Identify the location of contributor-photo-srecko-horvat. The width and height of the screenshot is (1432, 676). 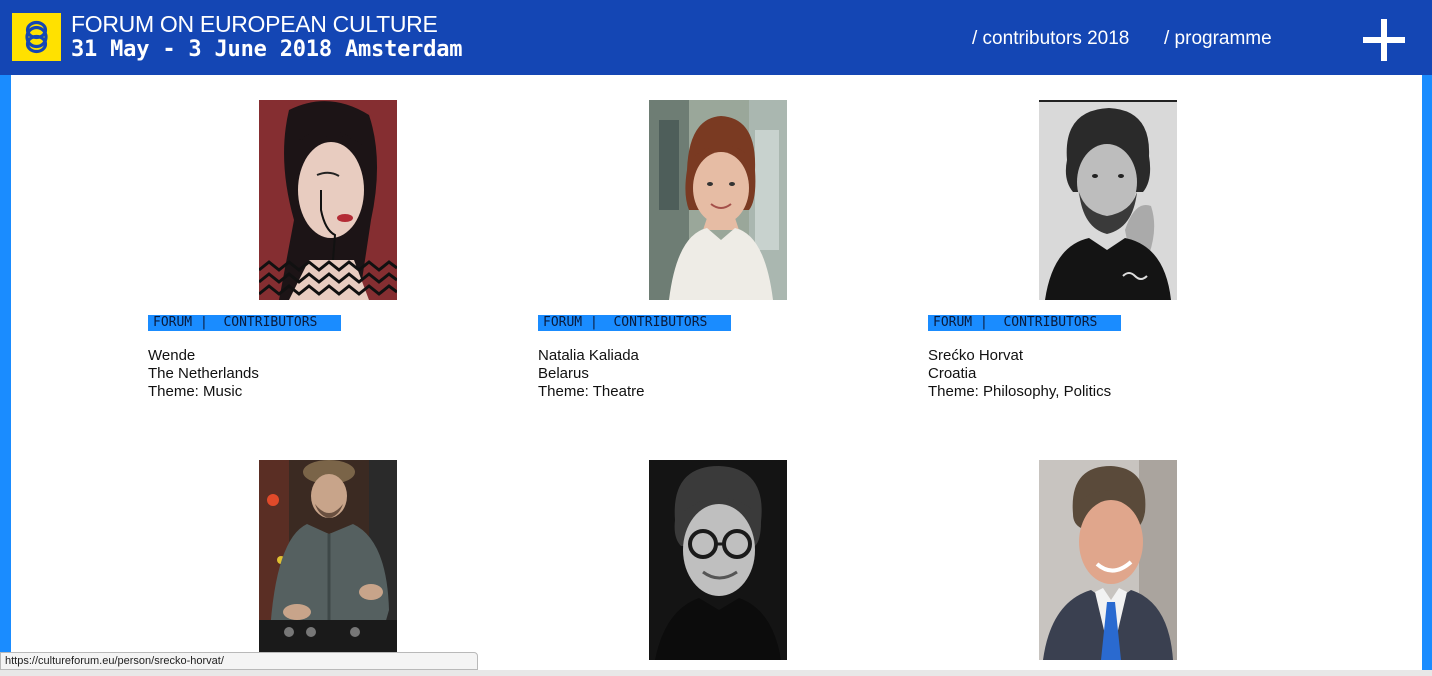
(1108, 200).